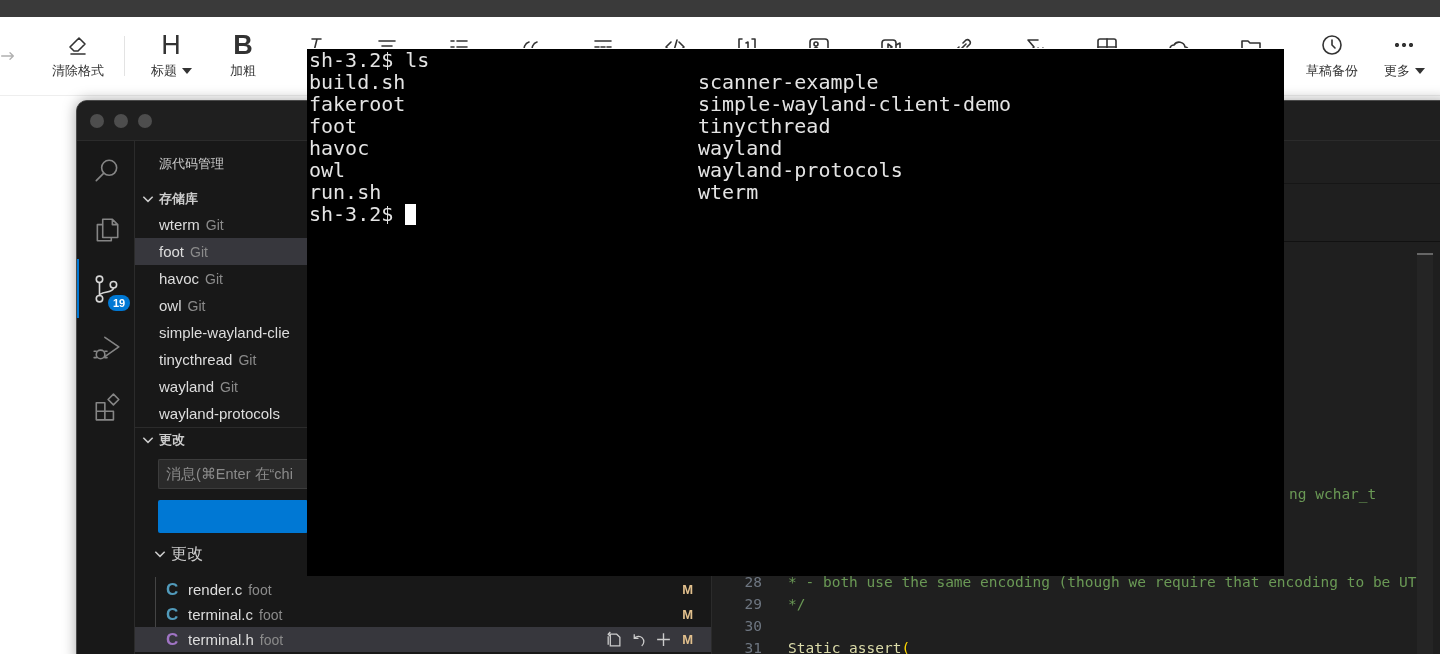 The height and width of the screenshot is (654, 1440). What do you see at coordinates (191, 164) in the screenshot?
I see `panel-title: 源代码管理` at bounding box center [191, 164].